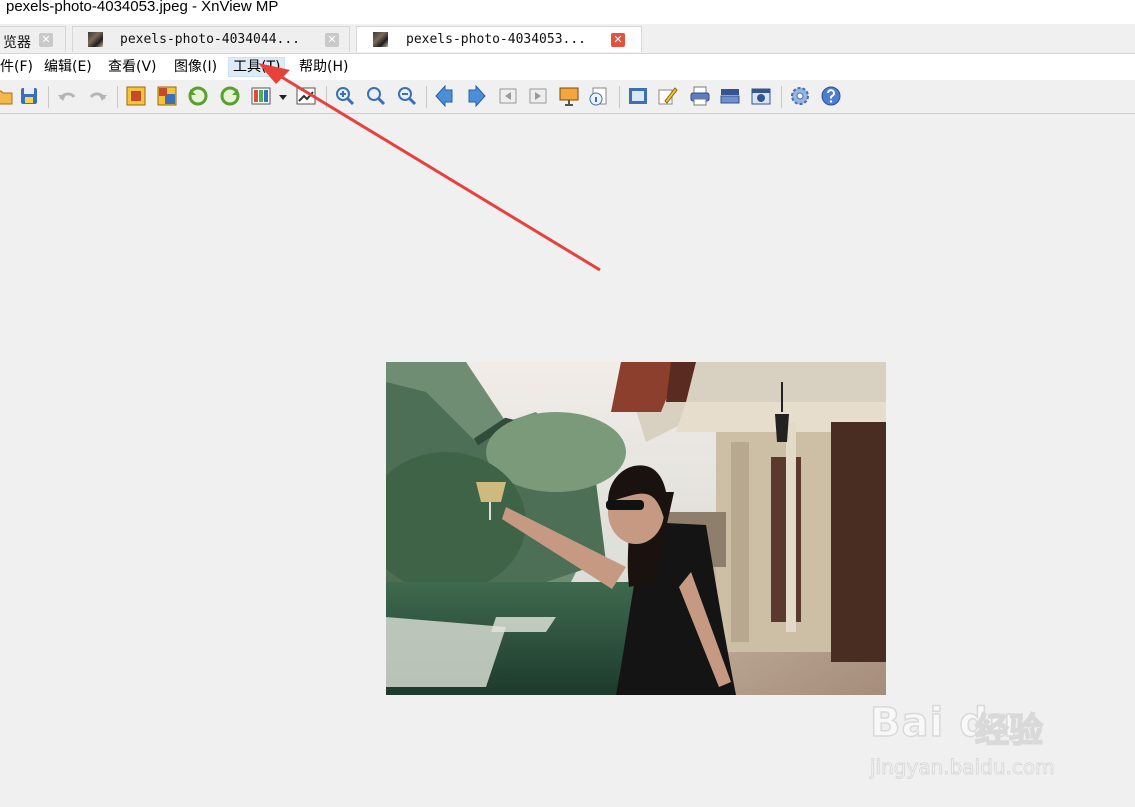  Describe the element at coordinates (508, 96) in the screenshot. I see `first-icon` at that location.